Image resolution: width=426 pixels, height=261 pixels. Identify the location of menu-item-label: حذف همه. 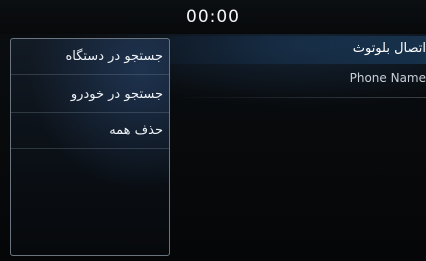
(136, 130).